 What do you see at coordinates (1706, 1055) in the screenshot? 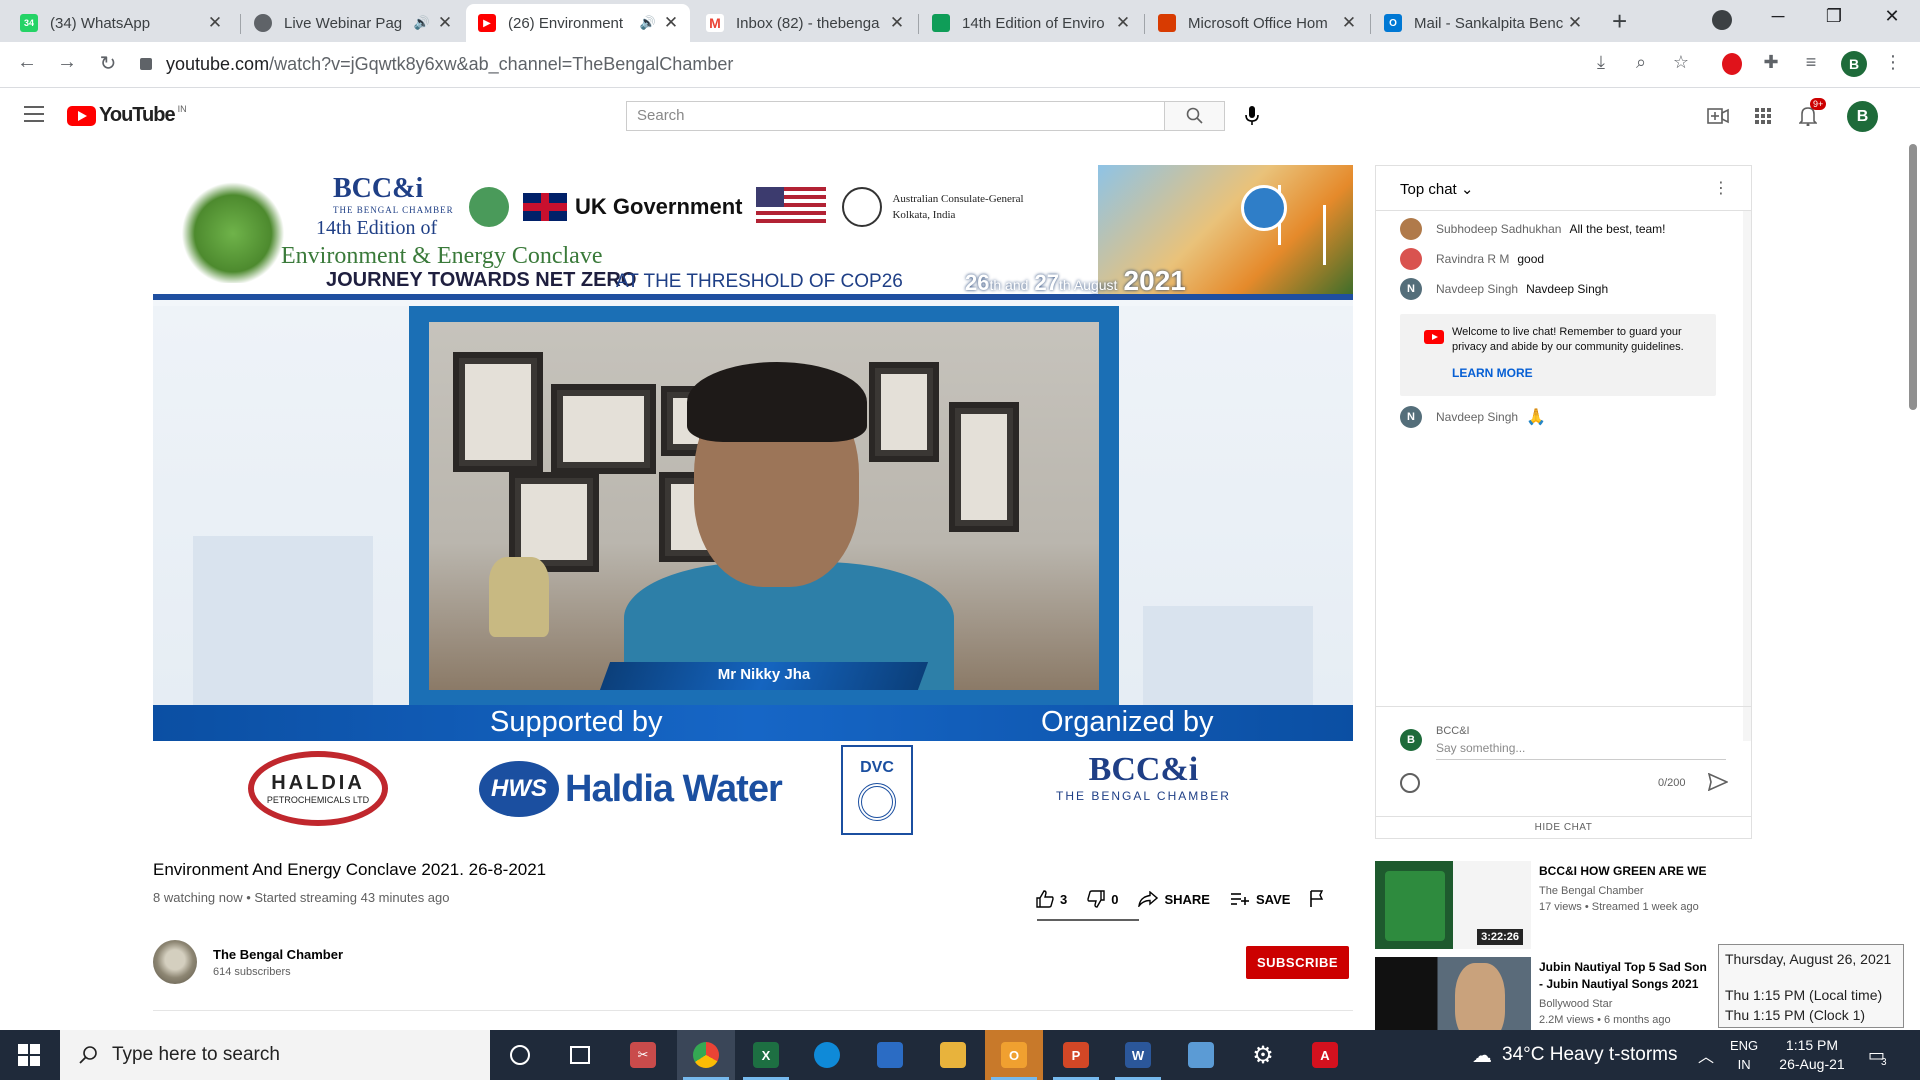
I see `tray-chevron-up-icon: ︿` at bounding box center [1706, 1055].